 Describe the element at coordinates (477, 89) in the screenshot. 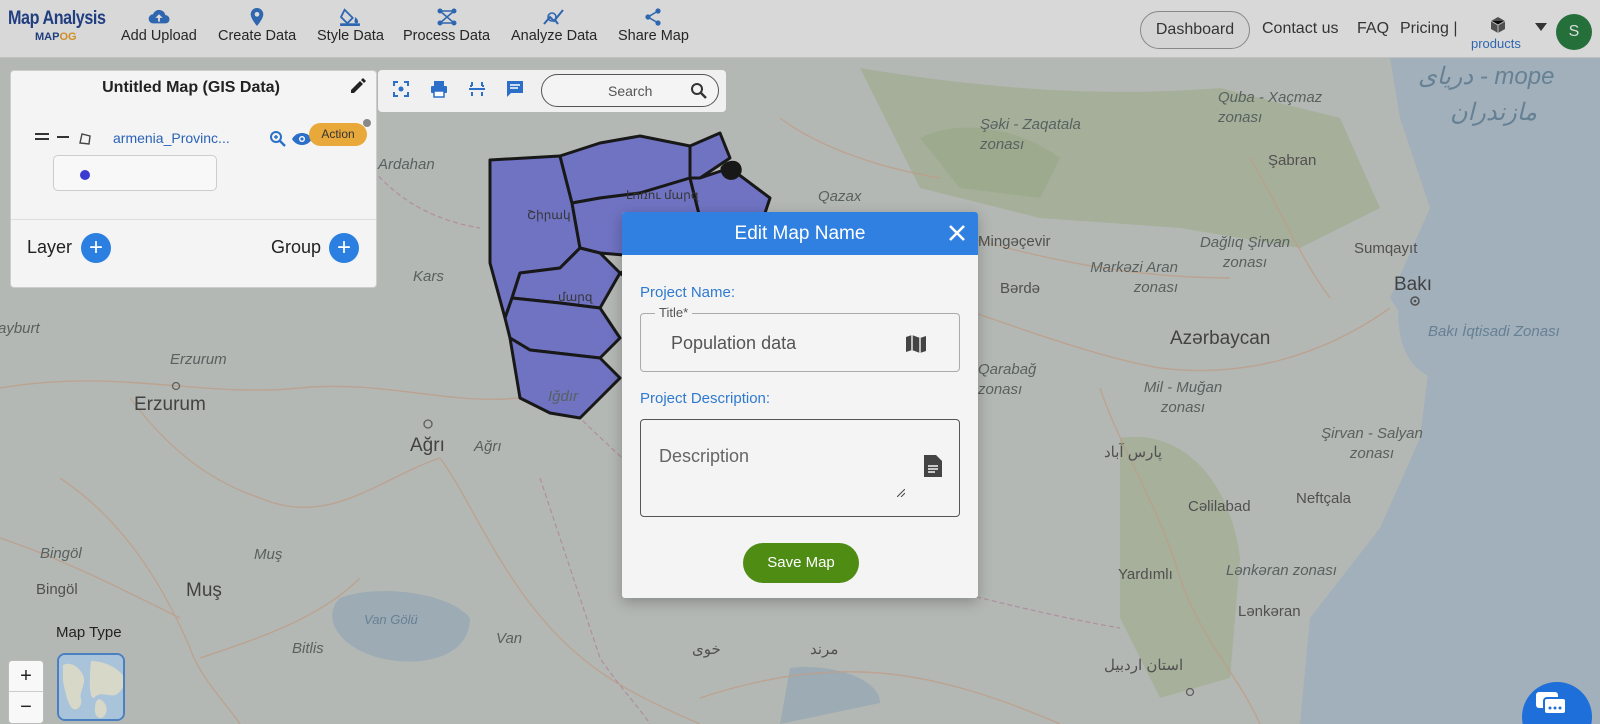

I see `measure-icon` at that location.